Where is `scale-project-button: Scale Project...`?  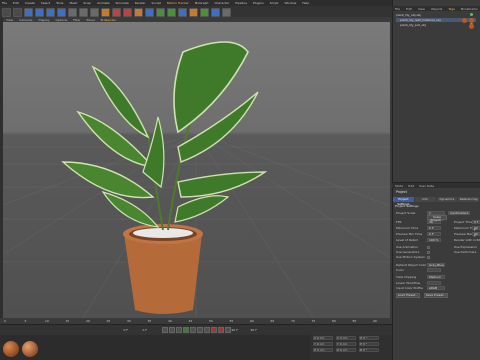 scale-project-button: Scale Project... is located at coordinates (437, 218).